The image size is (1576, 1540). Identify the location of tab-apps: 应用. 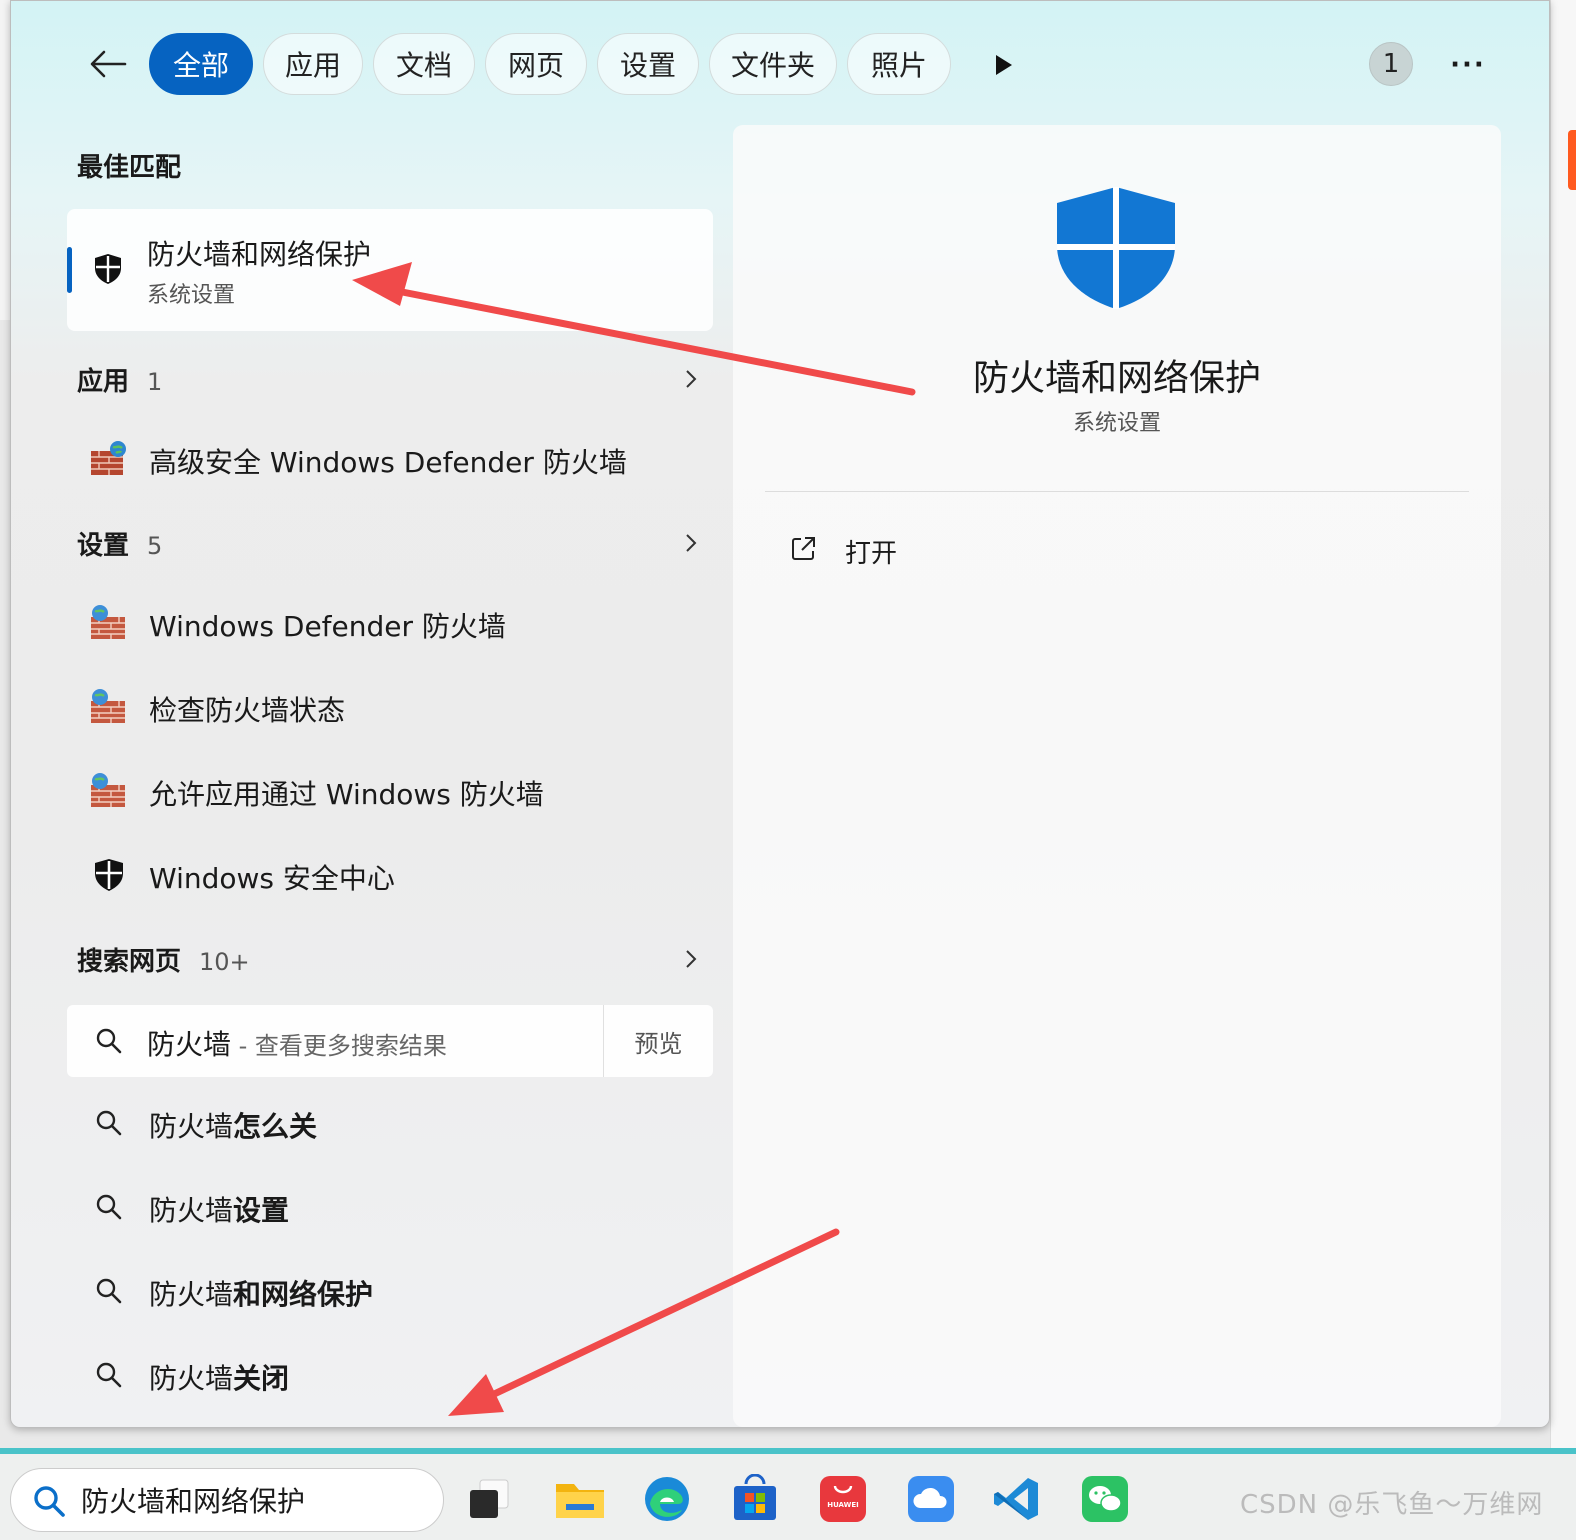
(313, 64).